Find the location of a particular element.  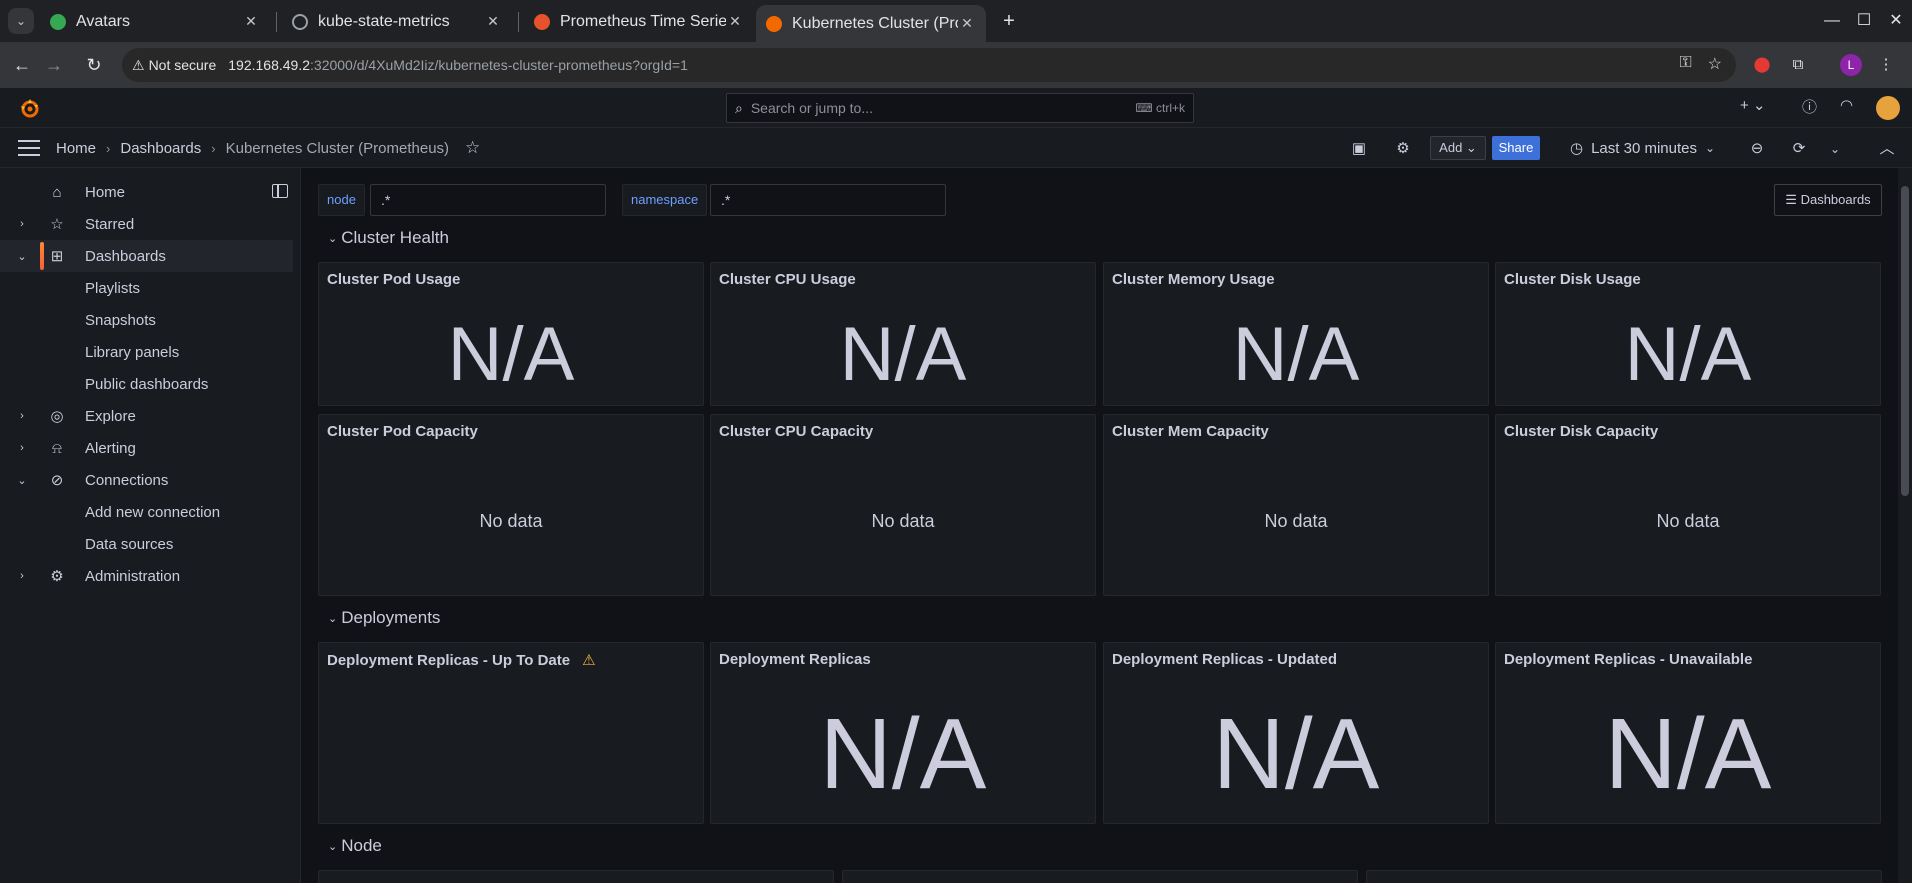

panel-deployment-replicas-updated: Deployment Replicas - Updated N/A is located at coordinates (1296, 733).